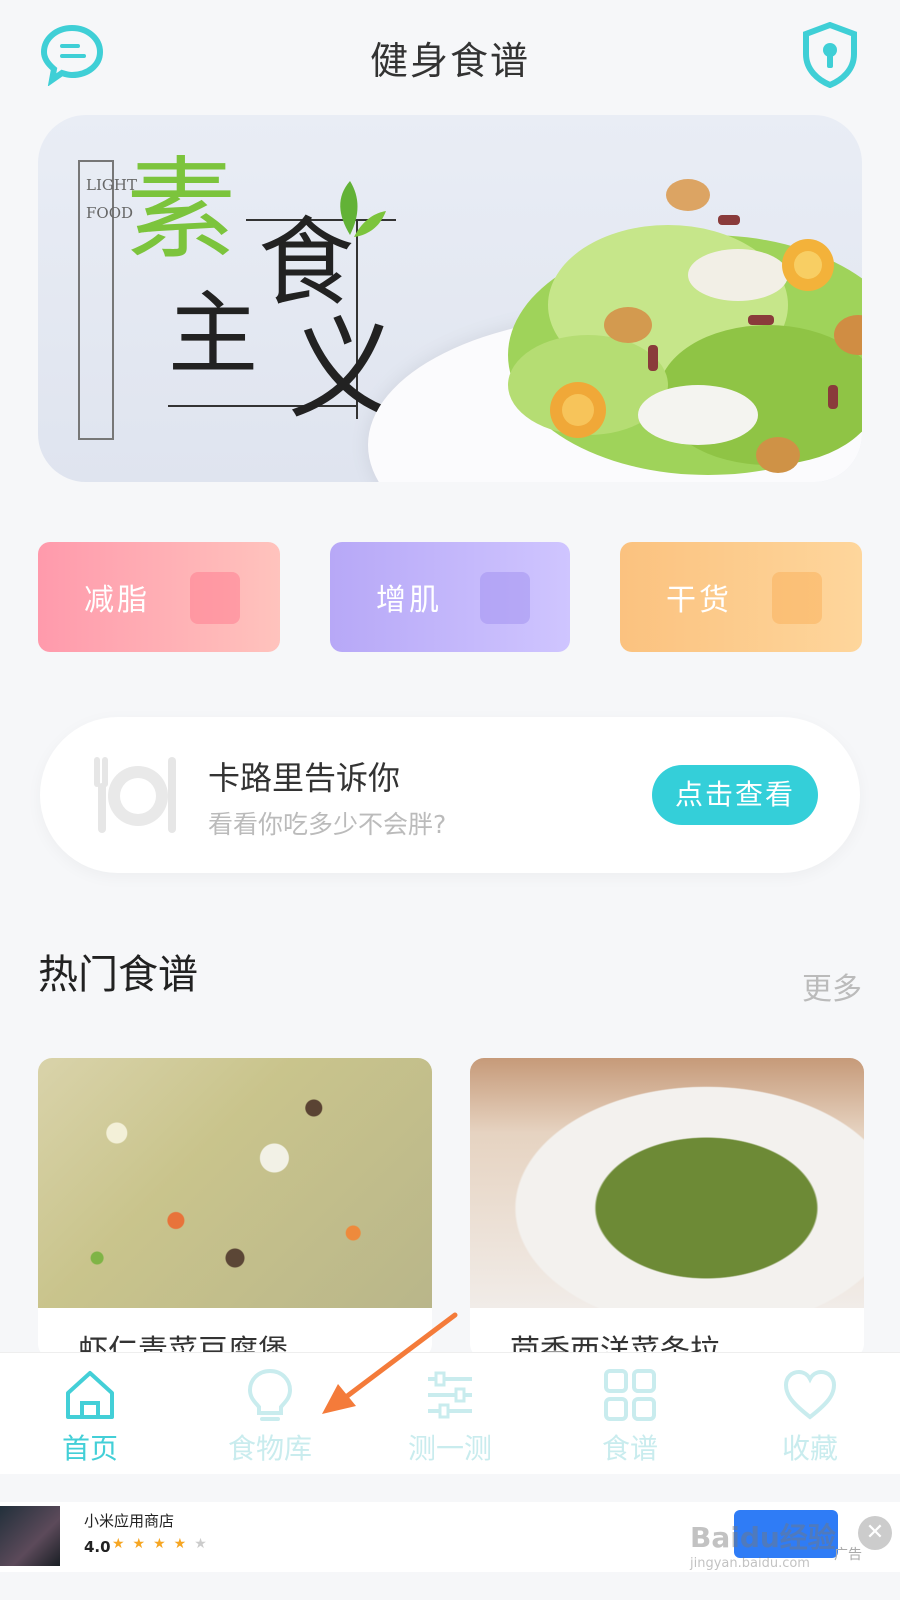 The width and height of the screenshot is (900, 1600). I want to click on star-off: ★, so click(204, 1544).